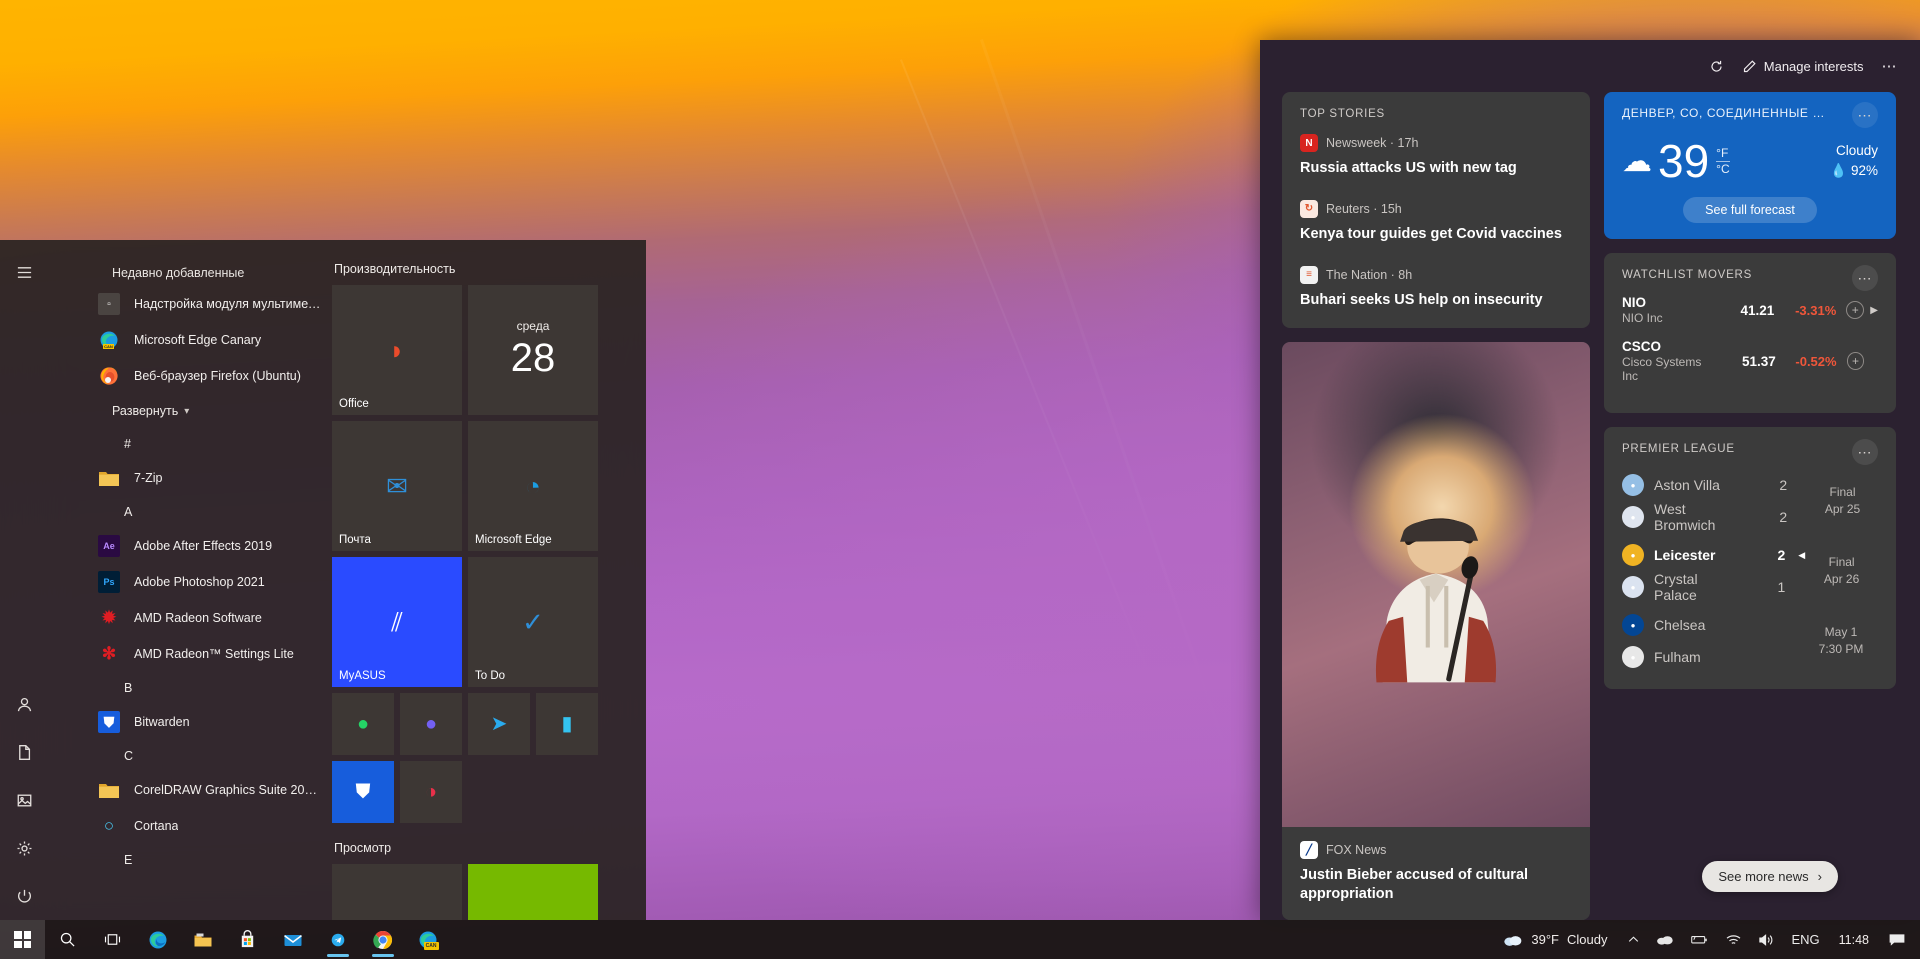 This screenshot has height=959, width=1920. Describe the element at coordinates (24, 272) in the screenshot. I see `hamburger-menu-button` at that location.